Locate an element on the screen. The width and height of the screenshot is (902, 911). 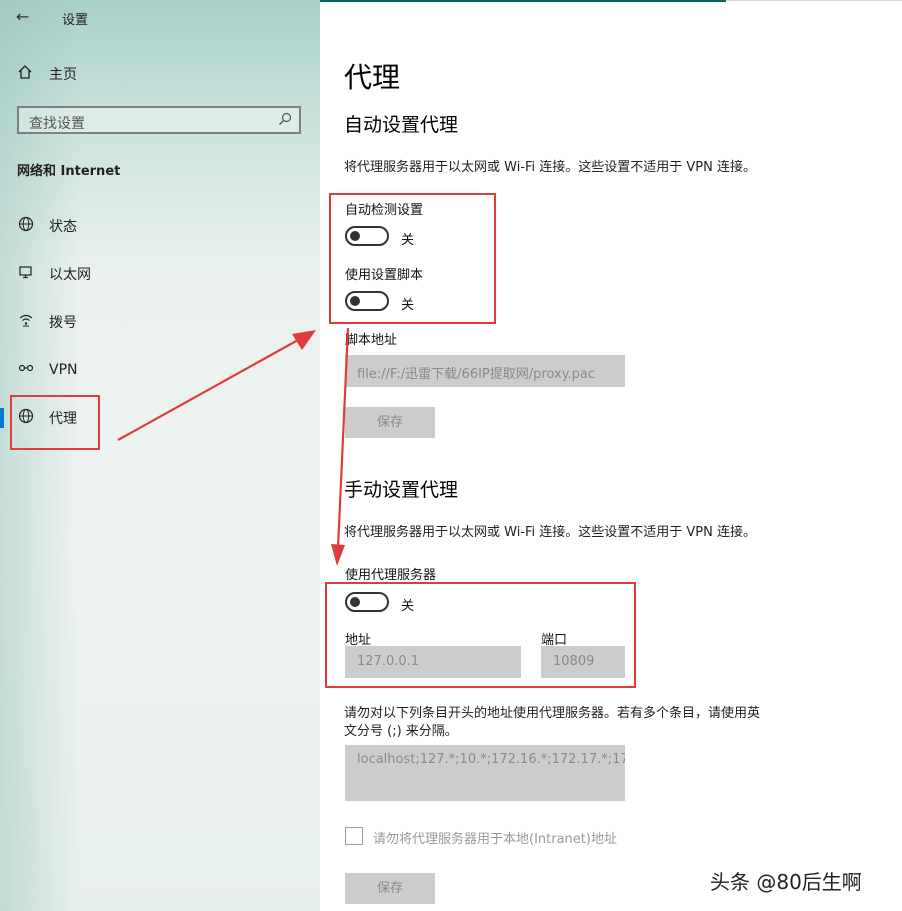
window-title: 设置 is located at coordinates (75, 20).